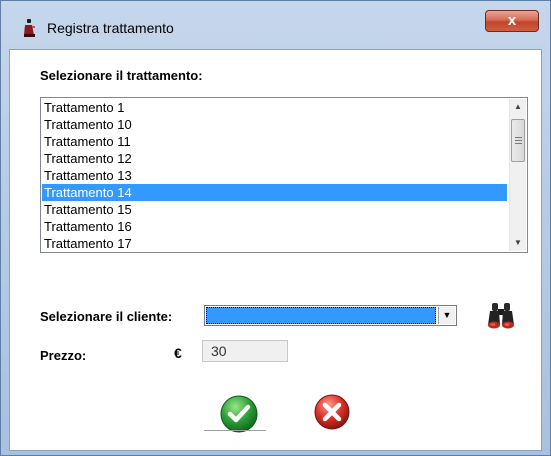 Image resolution: width=551 pixels, height=456 pixels. Describe the element at coordinates (239, 416) in the screenshot. I see `check-icon` at that location.